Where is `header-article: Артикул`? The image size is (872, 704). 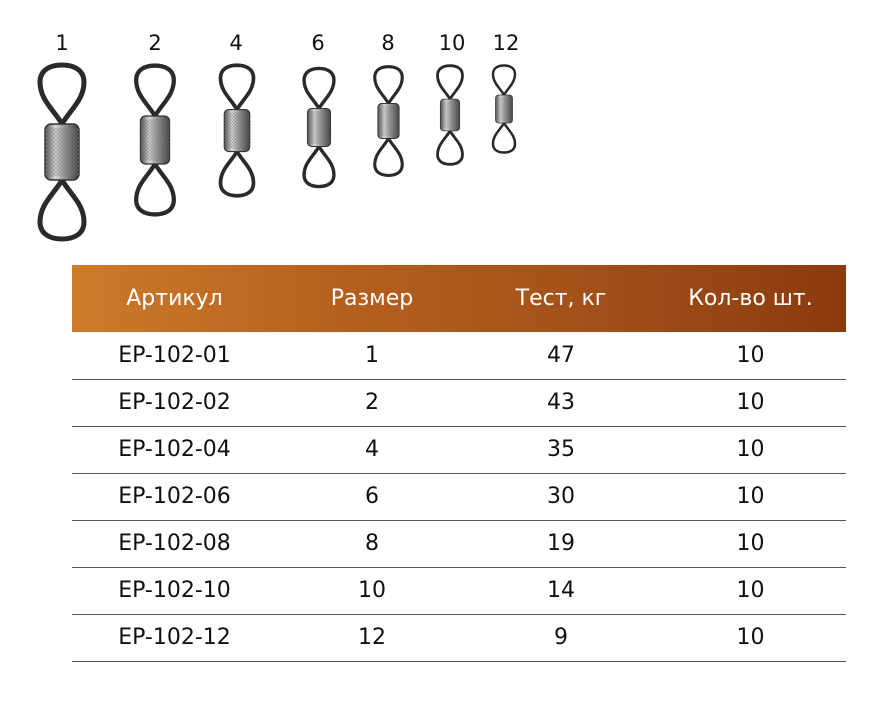
header-article: Артикул is located at coordinates (174, 298).